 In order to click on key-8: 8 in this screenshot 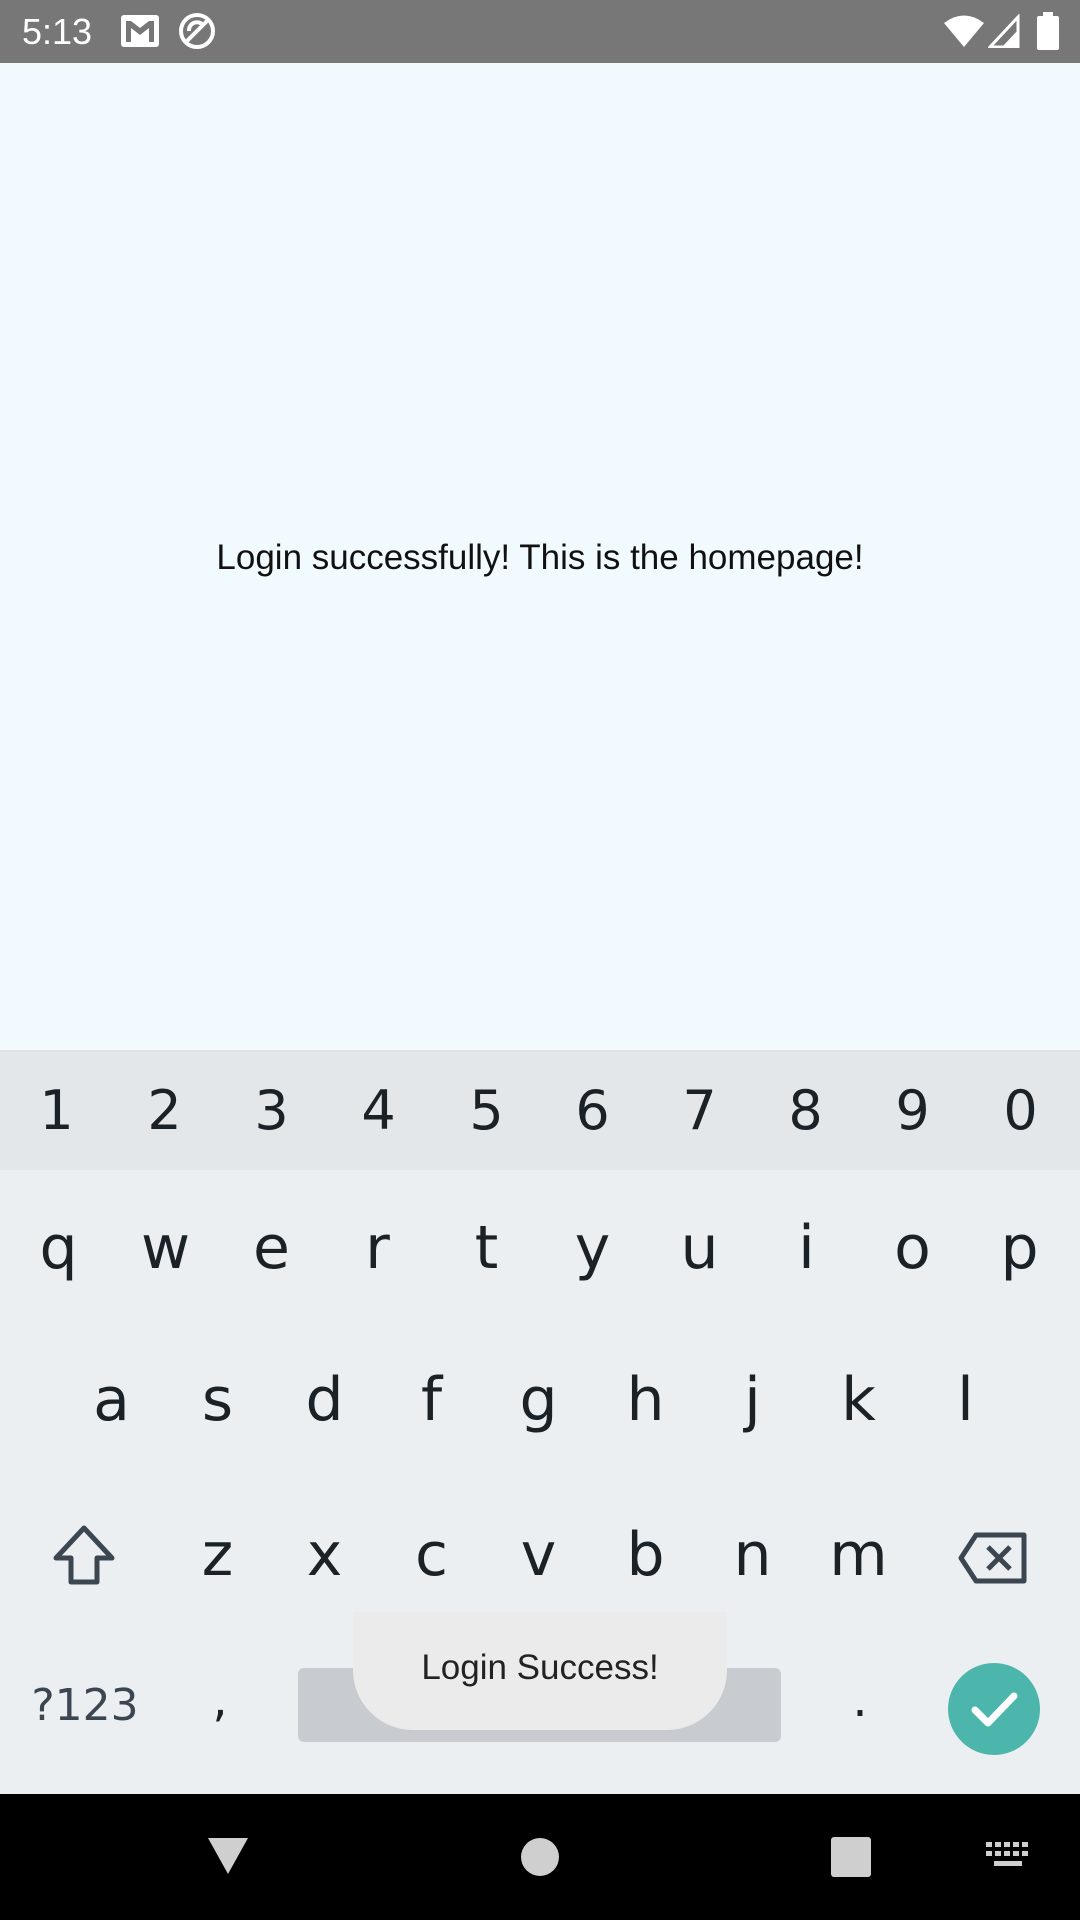, I will do `click(805, 1111)`.